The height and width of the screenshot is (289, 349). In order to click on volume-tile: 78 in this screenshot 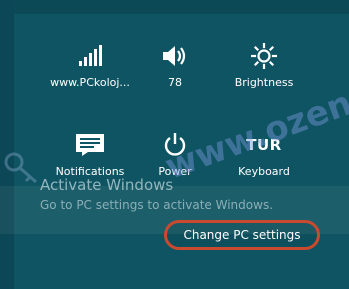, I will do `click(175, 71)`.